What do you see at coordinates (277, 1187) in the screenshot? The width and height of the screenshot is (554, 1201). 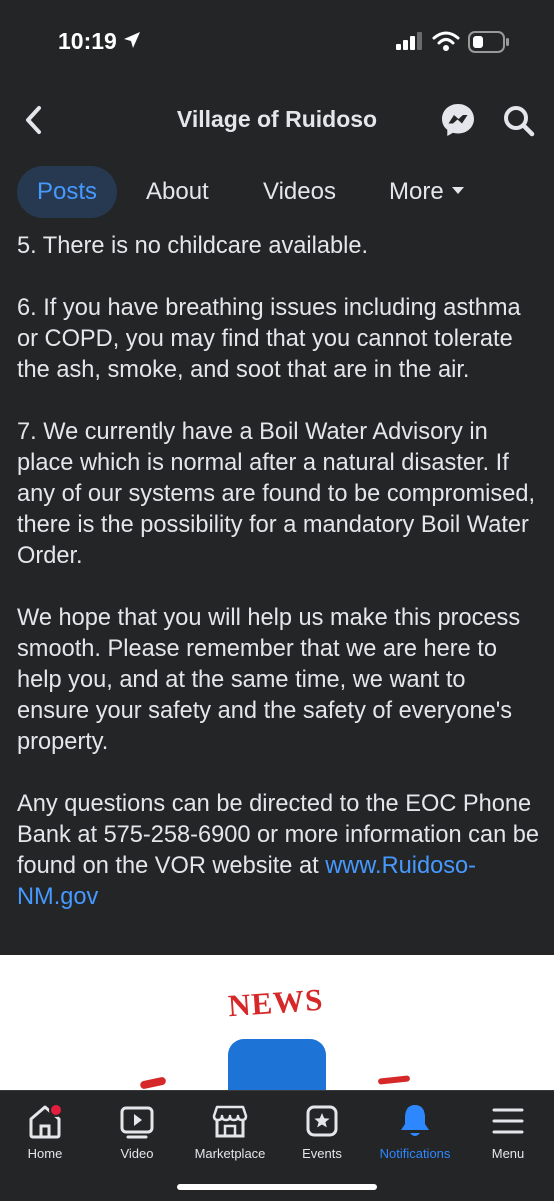 I see `home-indicator` at bounding box center [277, 1187].